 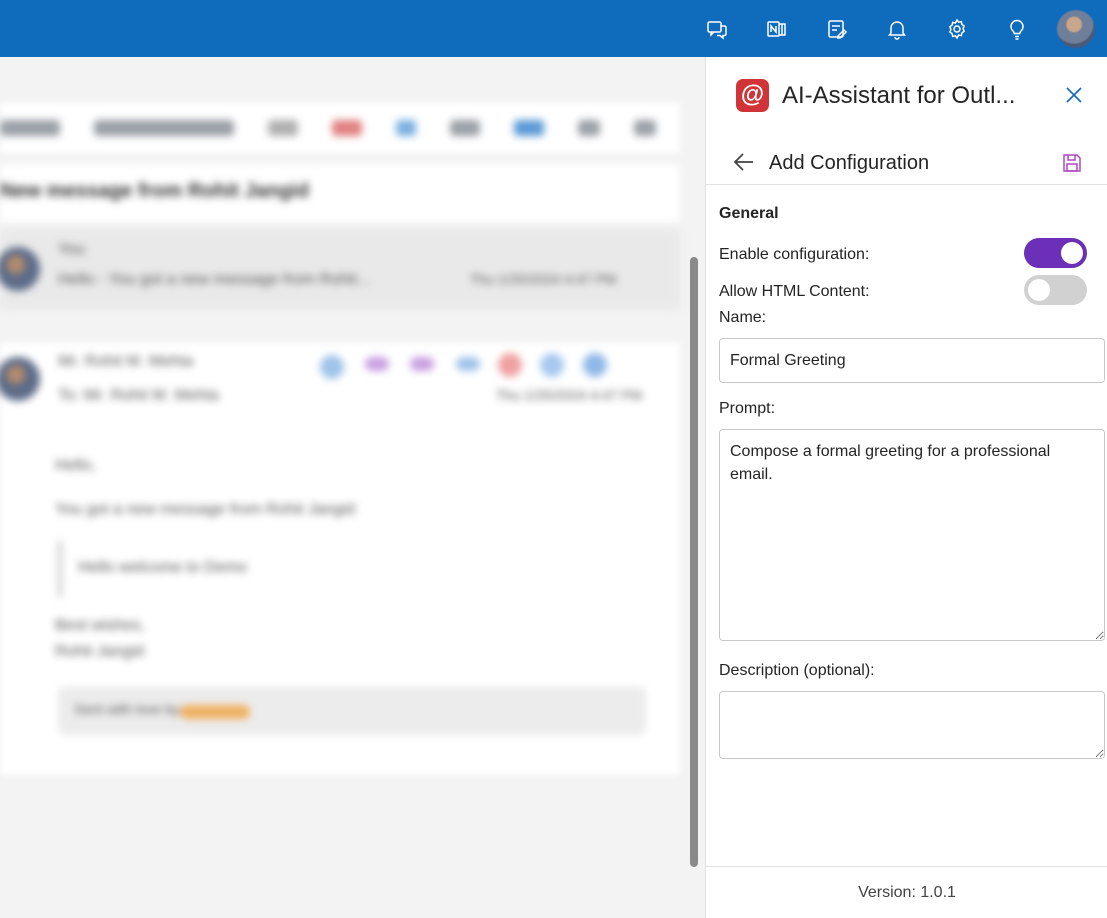 I want to click on mail-subject: New message from Rohit Jangid, so click(x=340, y=193).